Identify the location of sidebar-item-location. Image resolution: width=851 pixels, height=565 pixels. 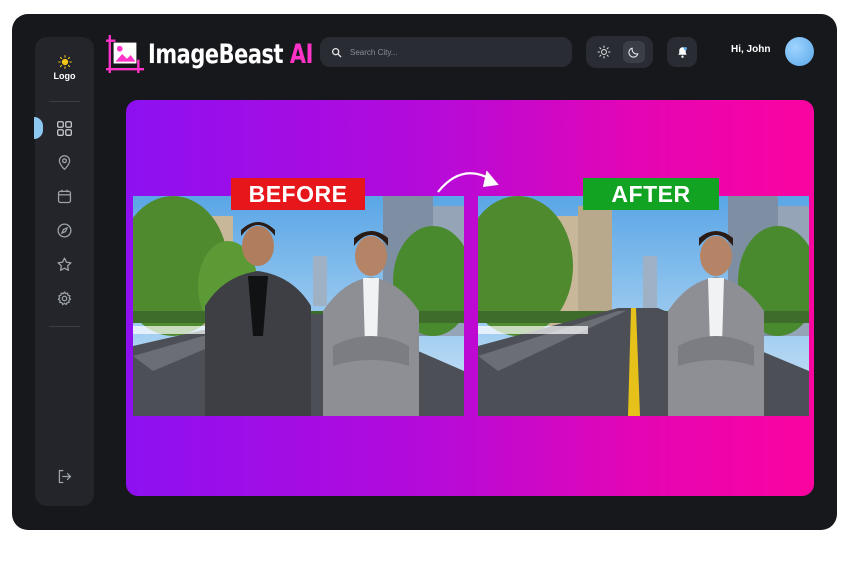
(64, 162).